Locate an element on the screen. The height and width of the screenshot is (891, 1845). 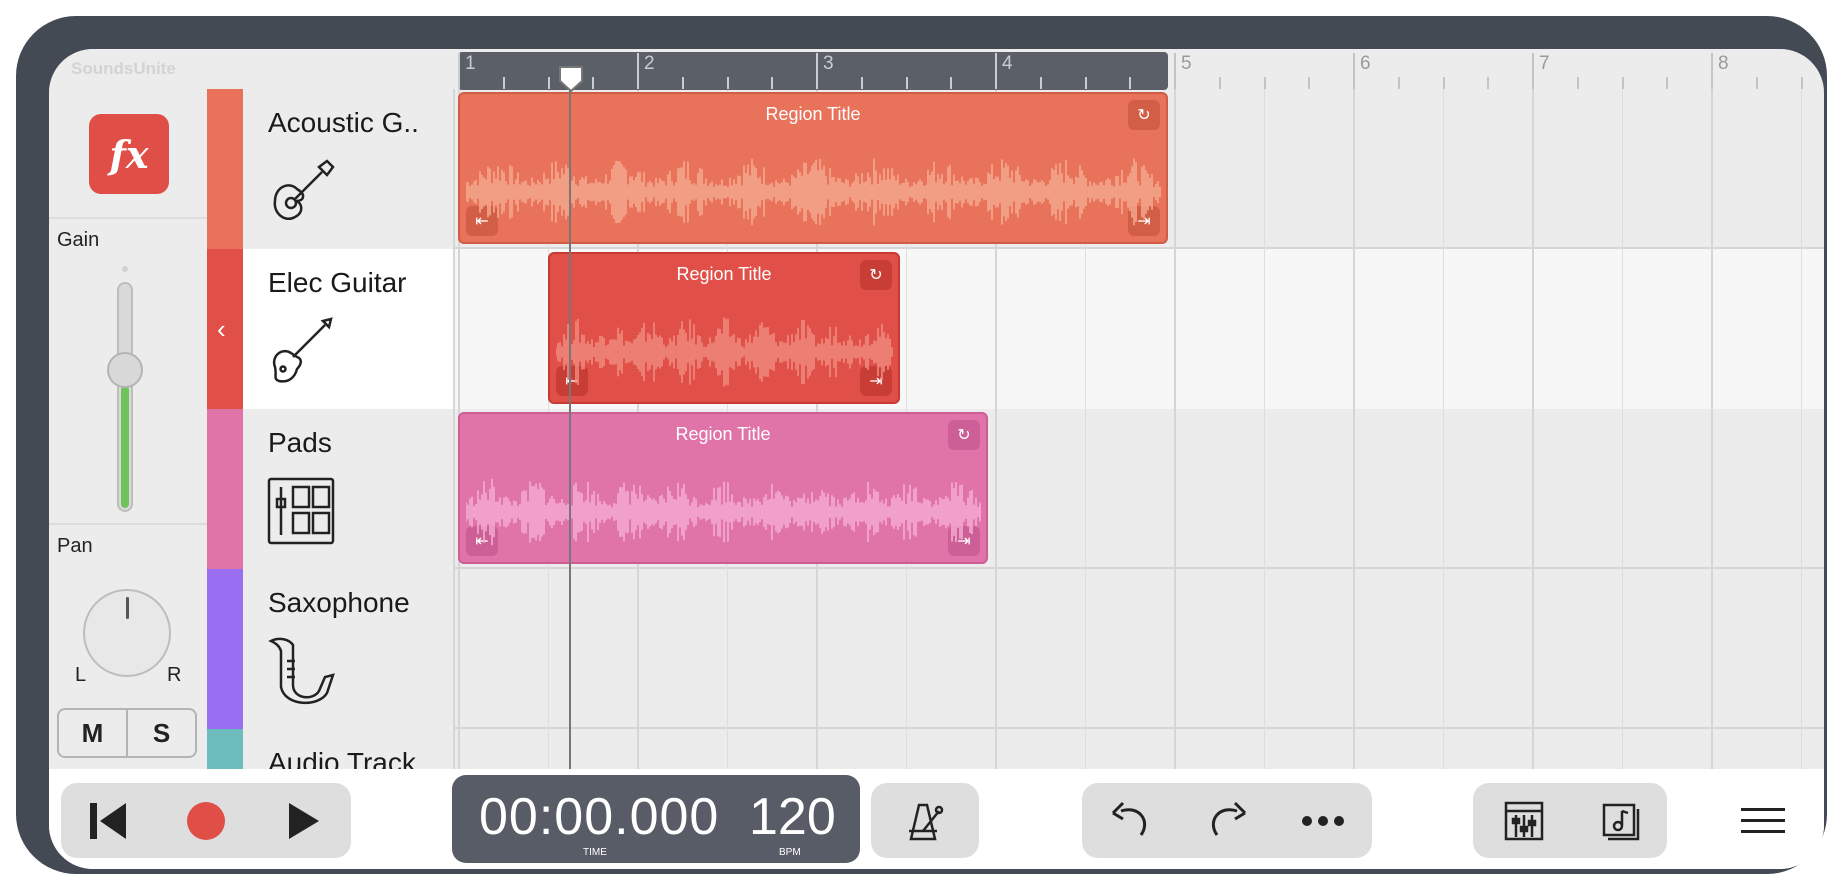
gain-slider is located at coordinates (125, 397).